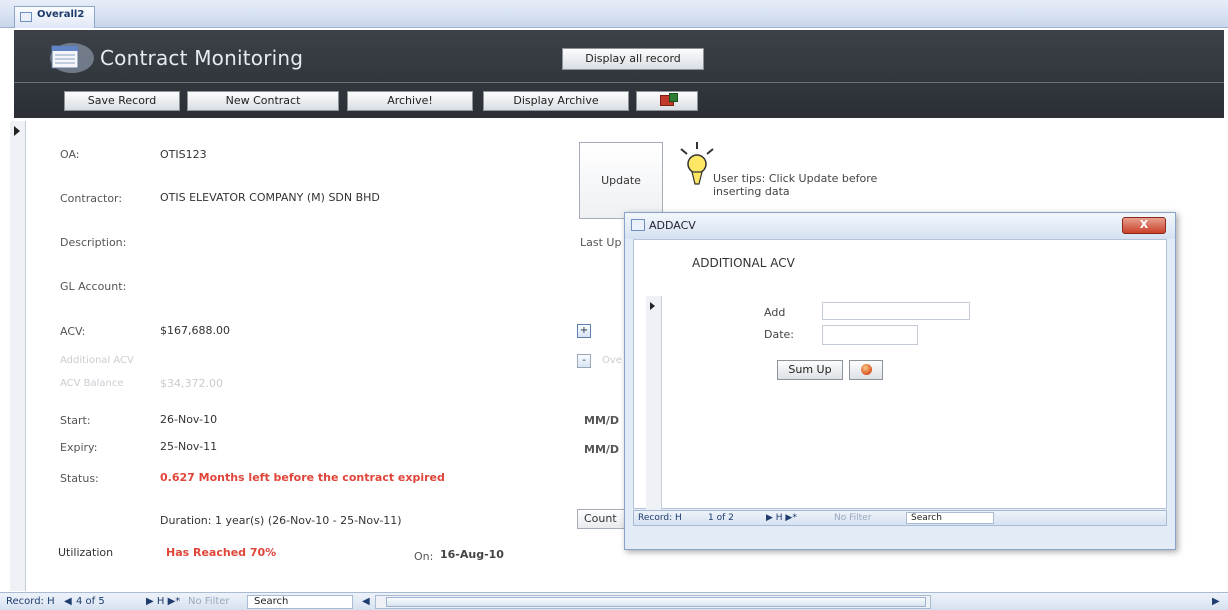  What do you see at coordinates (263, 101) in the screenshot?
I see `new-contract-button: New Contract` at bounding box center [263, 101].